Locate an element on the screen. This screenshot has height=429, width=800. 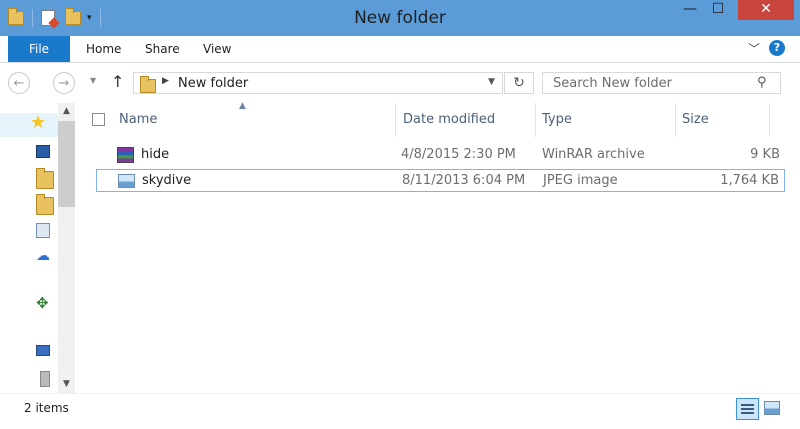
tab-share: Share is located at coordinates (162, 49).